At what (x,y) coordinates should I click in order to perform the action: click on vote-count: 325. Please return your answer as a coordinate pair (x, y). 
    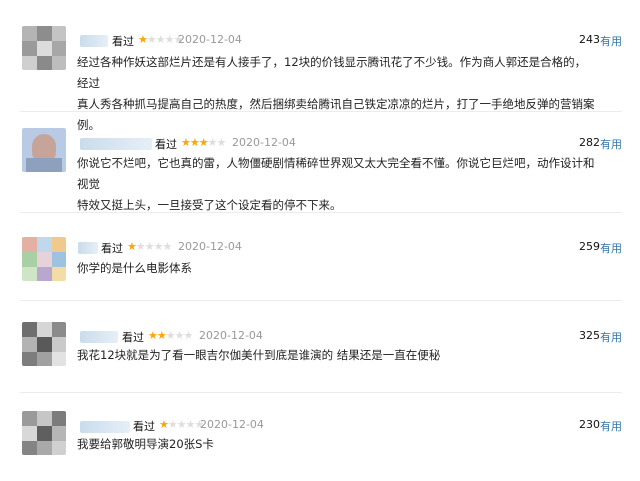
    Looking at the image, I should click on (589, 335).